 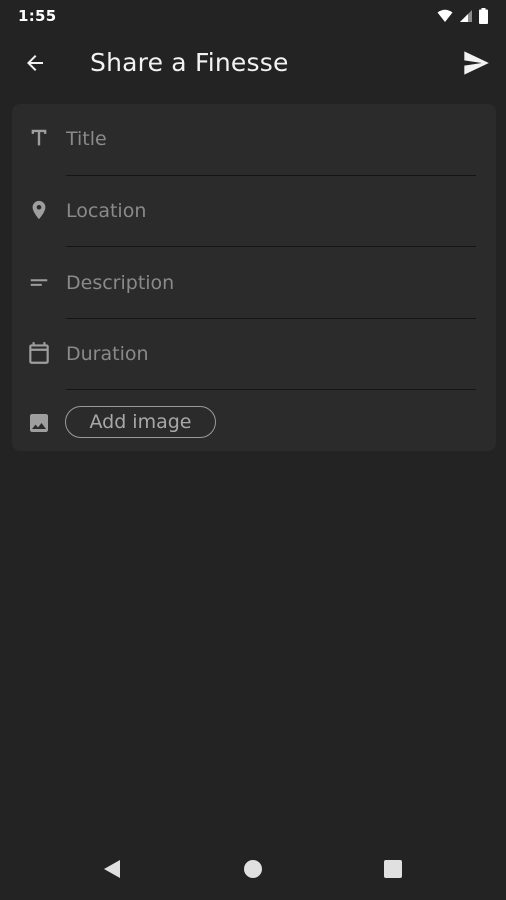 I want to click on app-bar: Share a Finesse, so click(x=253, y=64).